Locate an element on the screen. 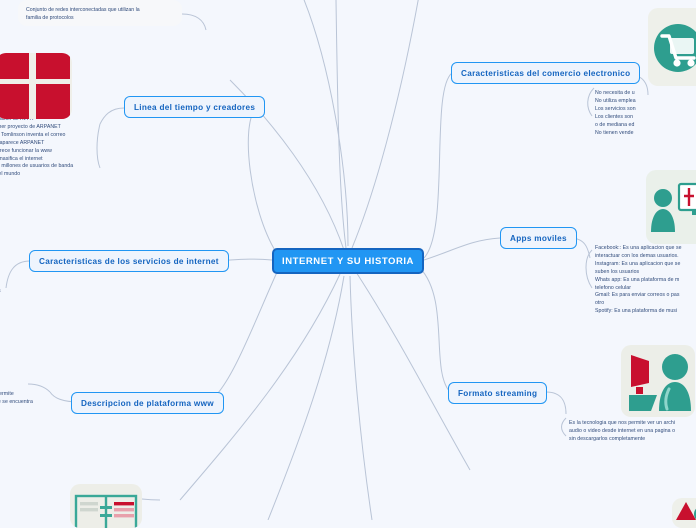 The image size is (696, 528). branch-node-streaming: Formato streaming is located at coordinates (498, 393).